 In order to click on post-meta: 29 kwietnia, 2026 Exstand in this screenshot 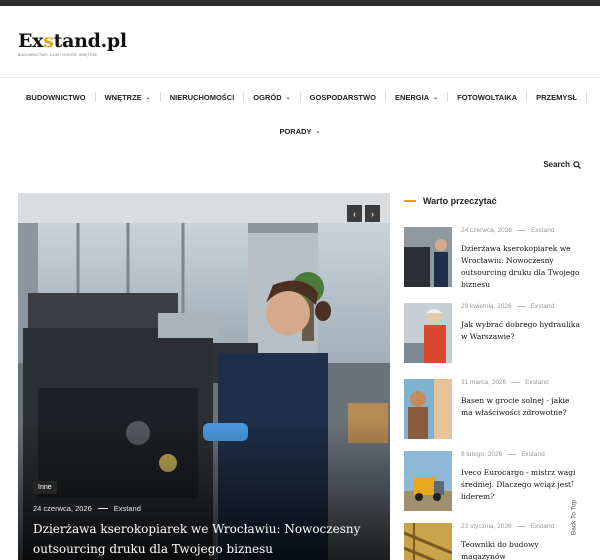, I will do `click(507, 306)`.